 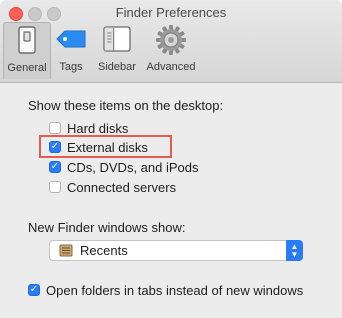 I want to click on recents-icon, so click(x=66, y=250).